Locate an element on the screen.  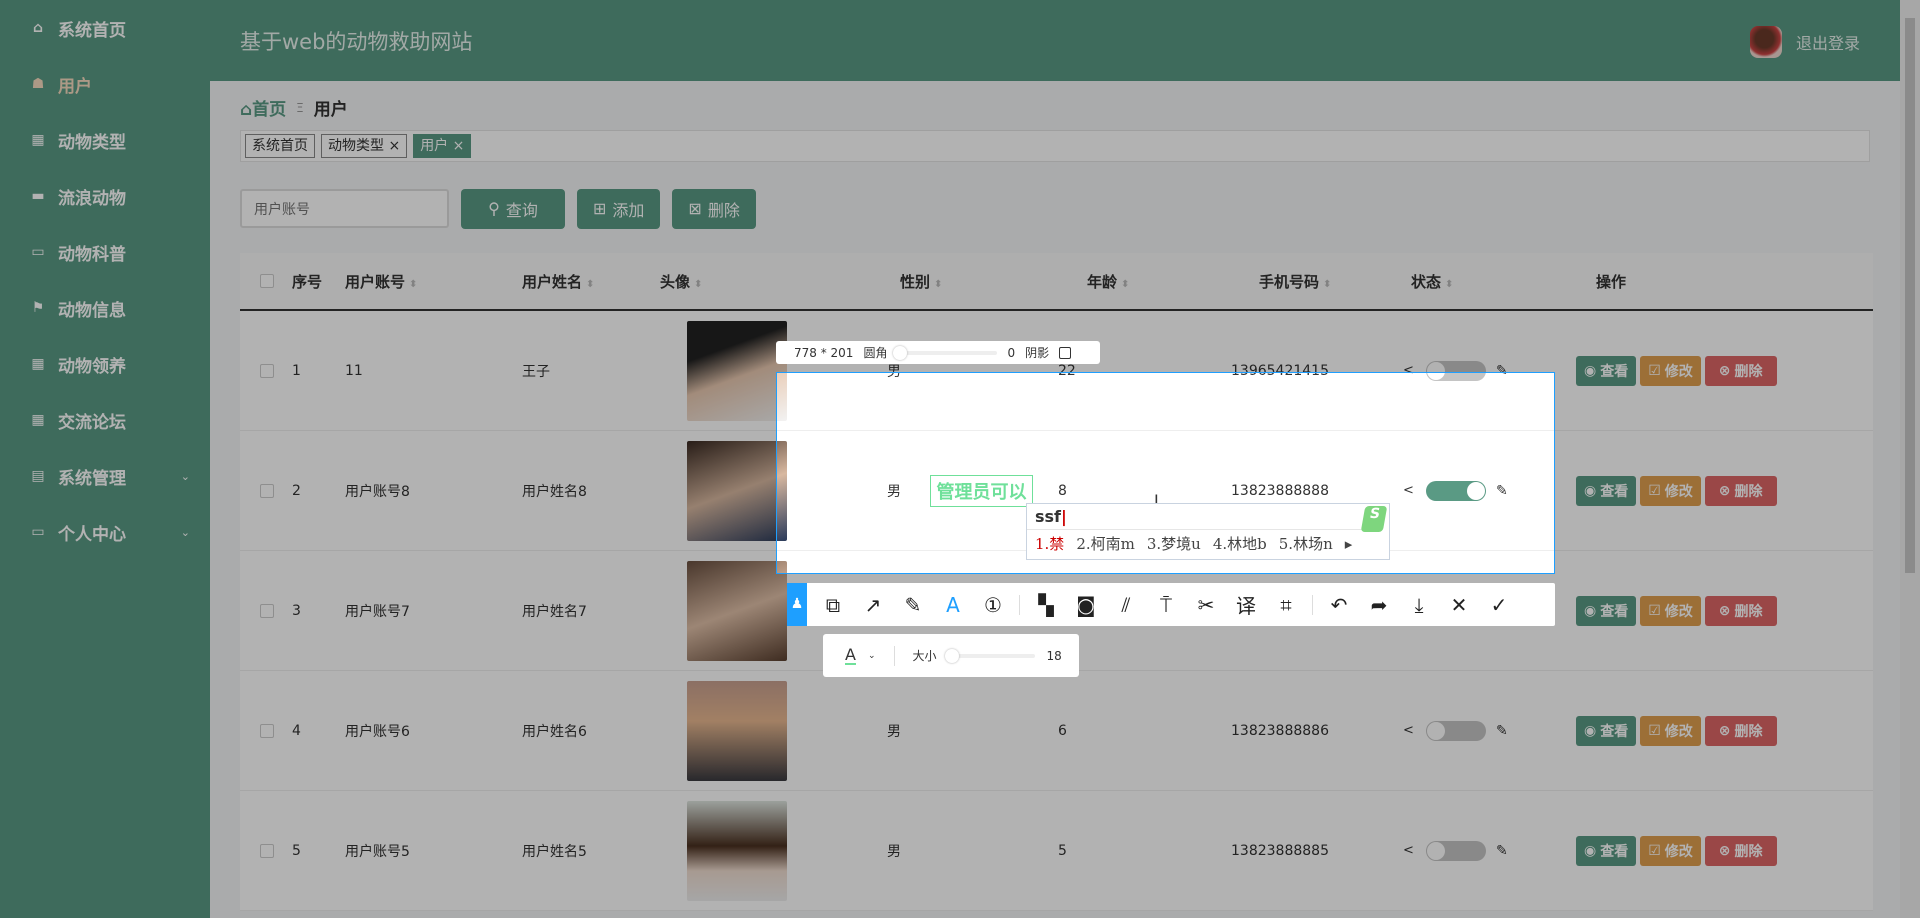
ime-candidate: 2.柯南m is located at coordinates (1105, 544).